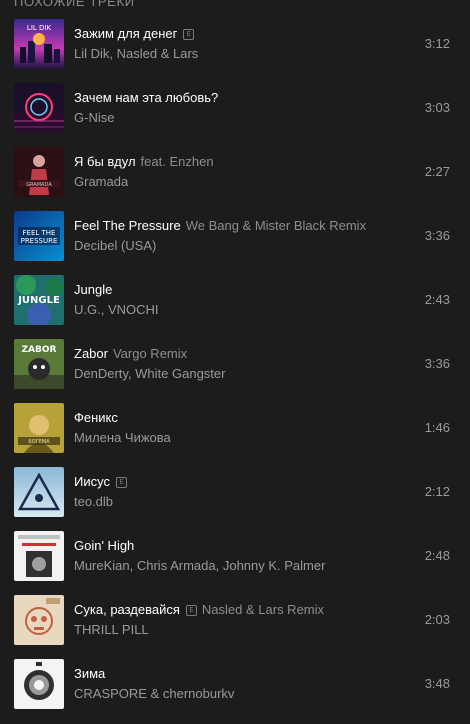 This screenshot has height=724, width=470. I want to click on track-duration: 1:46, so click(437, 427).